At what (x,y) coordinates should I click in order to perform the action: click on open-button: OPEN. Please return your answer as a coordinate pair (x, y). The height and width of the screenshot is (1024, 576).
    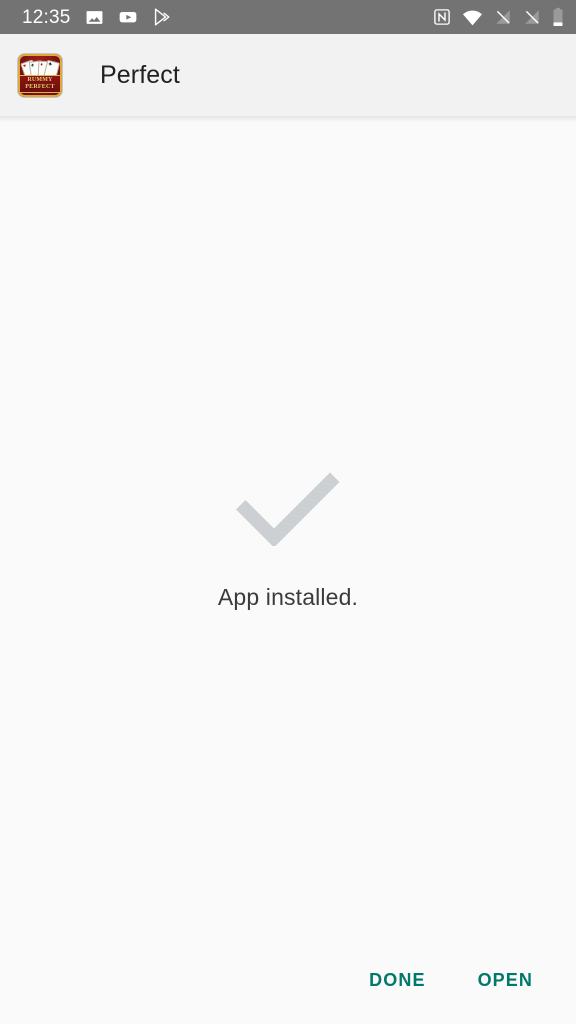
    Looking at the image, I should click on (505, 980).